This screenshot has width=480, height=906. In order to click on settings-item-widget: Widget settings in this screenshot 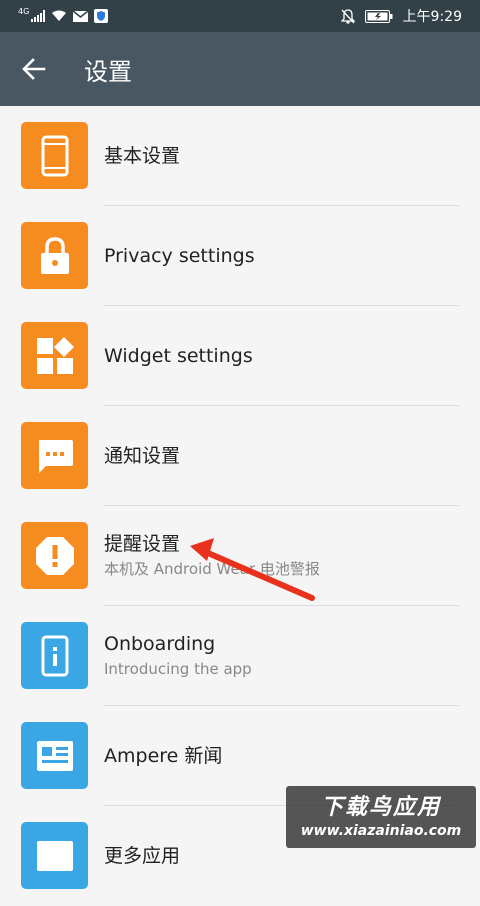, I will do `click(240, 356)`.